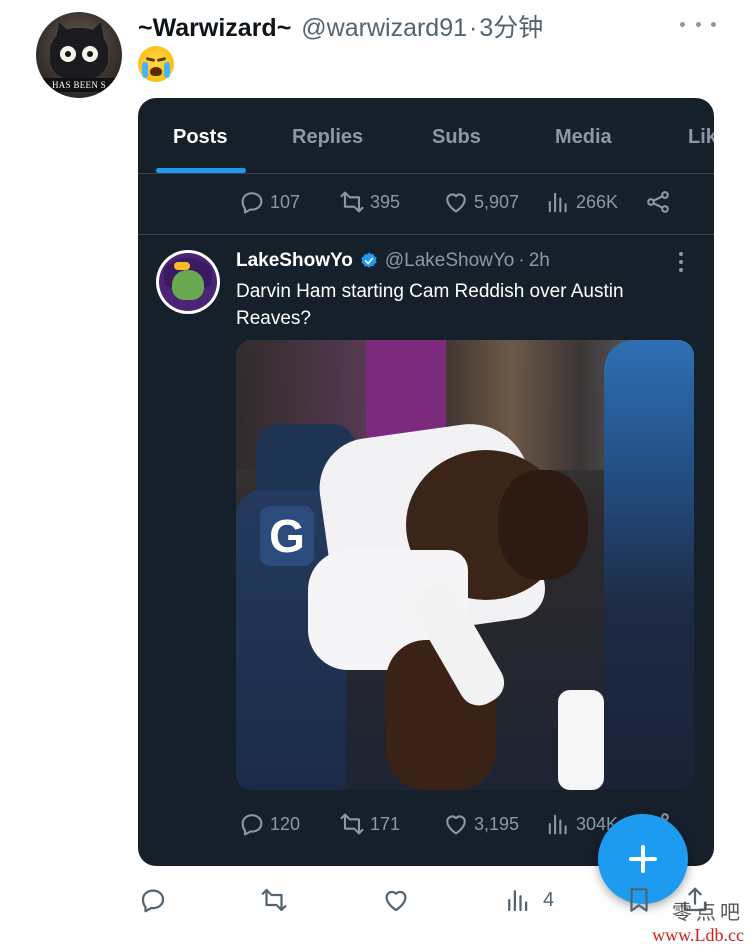  I want to click on like-button, so click(396, 900).